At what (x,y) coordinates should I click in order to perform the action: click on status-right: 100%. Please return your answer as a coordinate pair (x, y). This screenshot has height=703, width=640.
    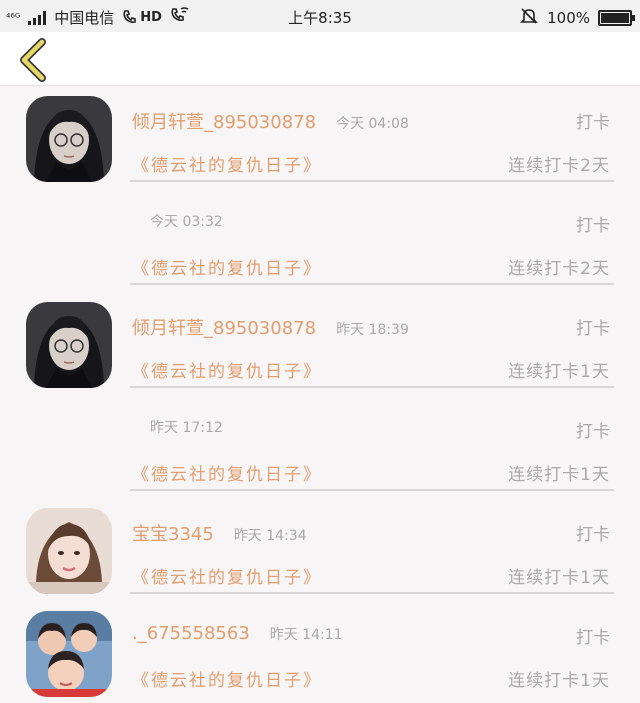
    Looking at the image, I should click on (577, 18).